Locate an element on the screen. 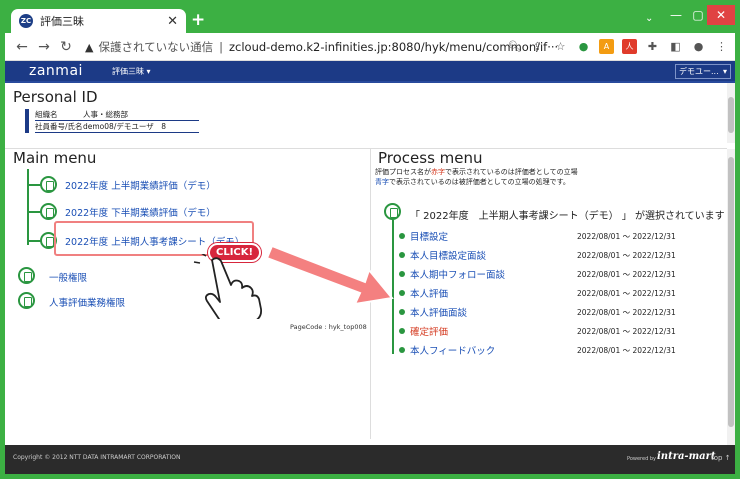 The width and height of the screenshot is (740, 479). personal-id-title: Personal ID is located at coordinates (55, 97).